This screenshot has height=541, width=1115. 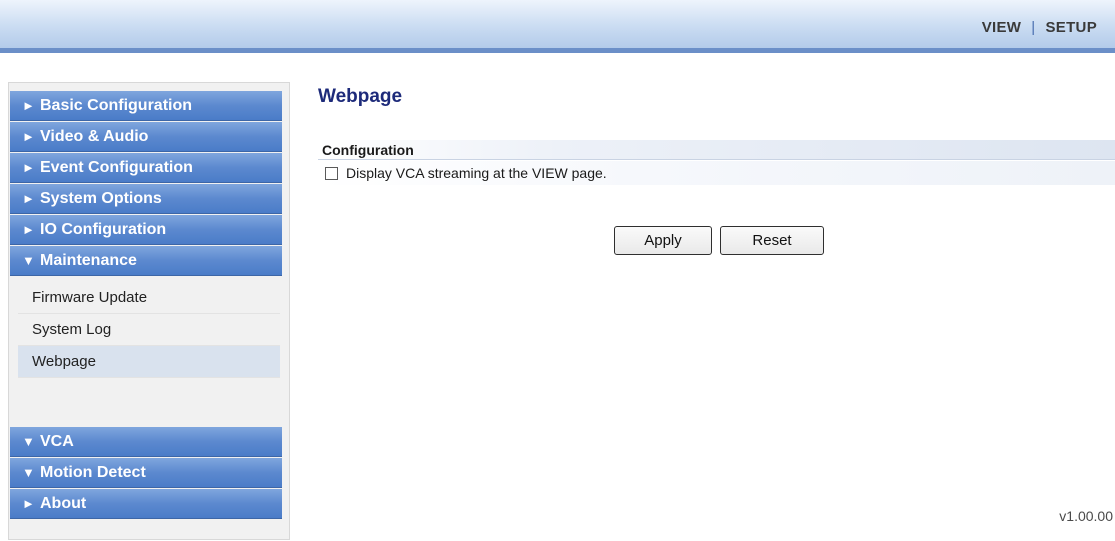 I want to click on menu-label: VCA, so click(x=57, y=441).